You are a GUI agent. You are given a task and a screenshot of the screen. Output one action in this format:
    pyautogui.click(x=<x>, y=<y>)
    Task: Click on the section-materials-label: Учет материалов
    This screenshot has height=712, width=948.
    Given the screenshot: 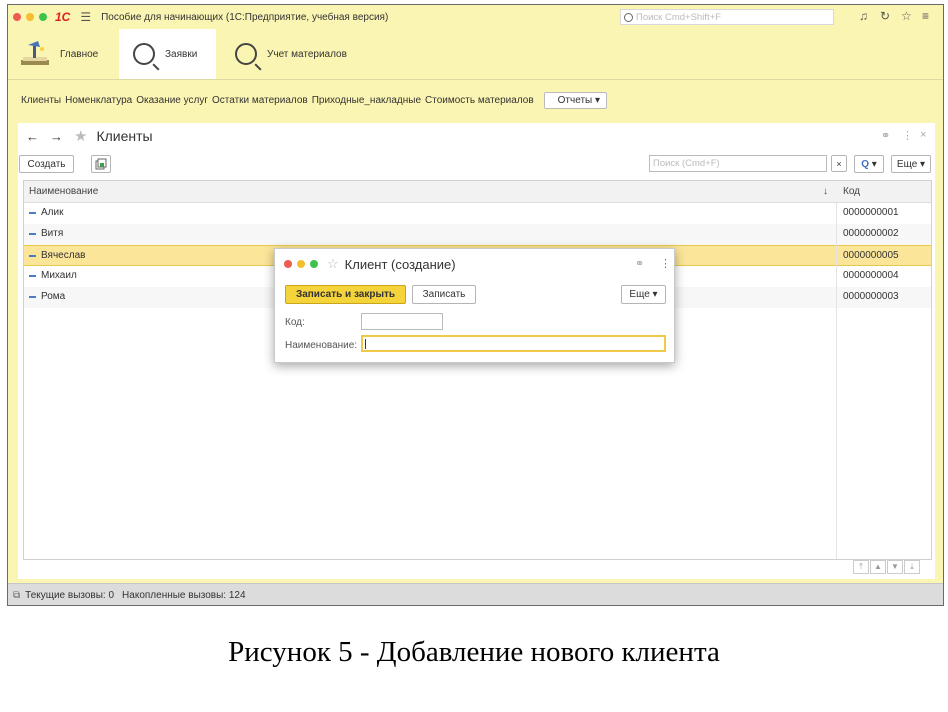 What is the action you would take?
    pyautogui.click(x=307, y=54)
    